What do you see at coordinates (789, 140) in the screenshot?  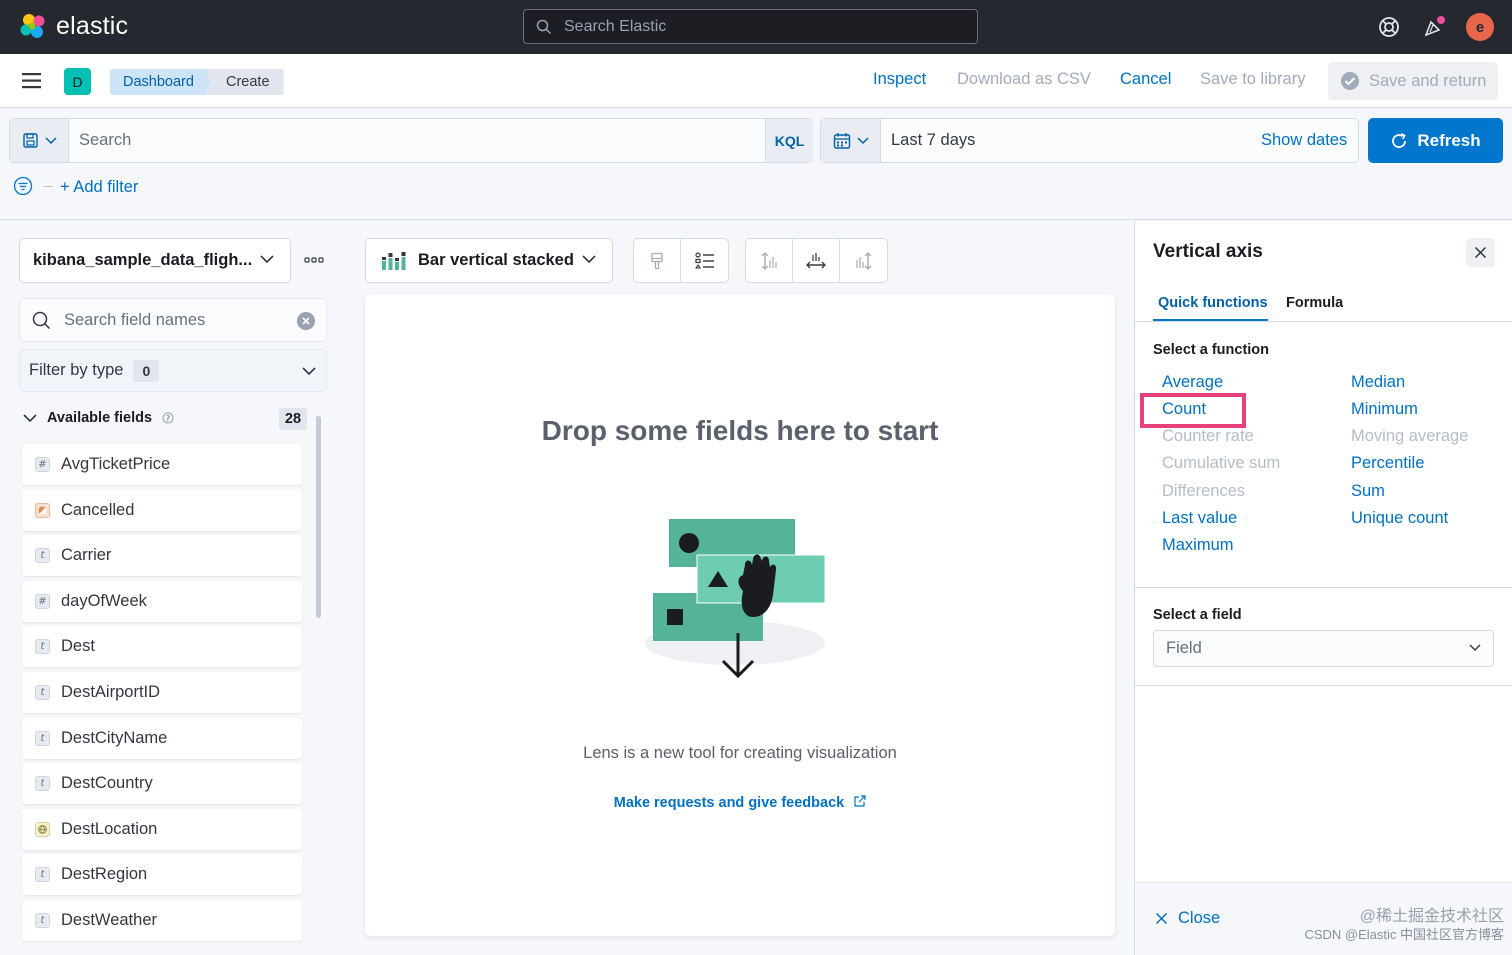 I see `kql-toggle-button: KQL` at bounding box center [789, 140].